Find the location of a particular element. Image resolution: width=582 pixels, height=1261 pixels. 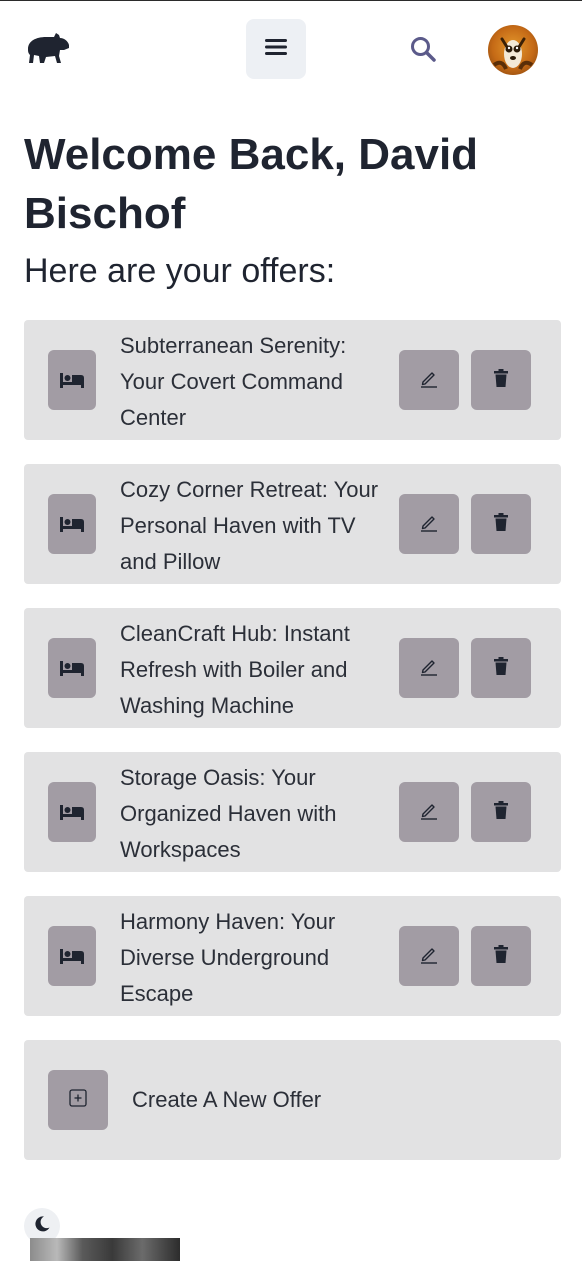

plus-square-icon is located at coordinates (78, 1100).